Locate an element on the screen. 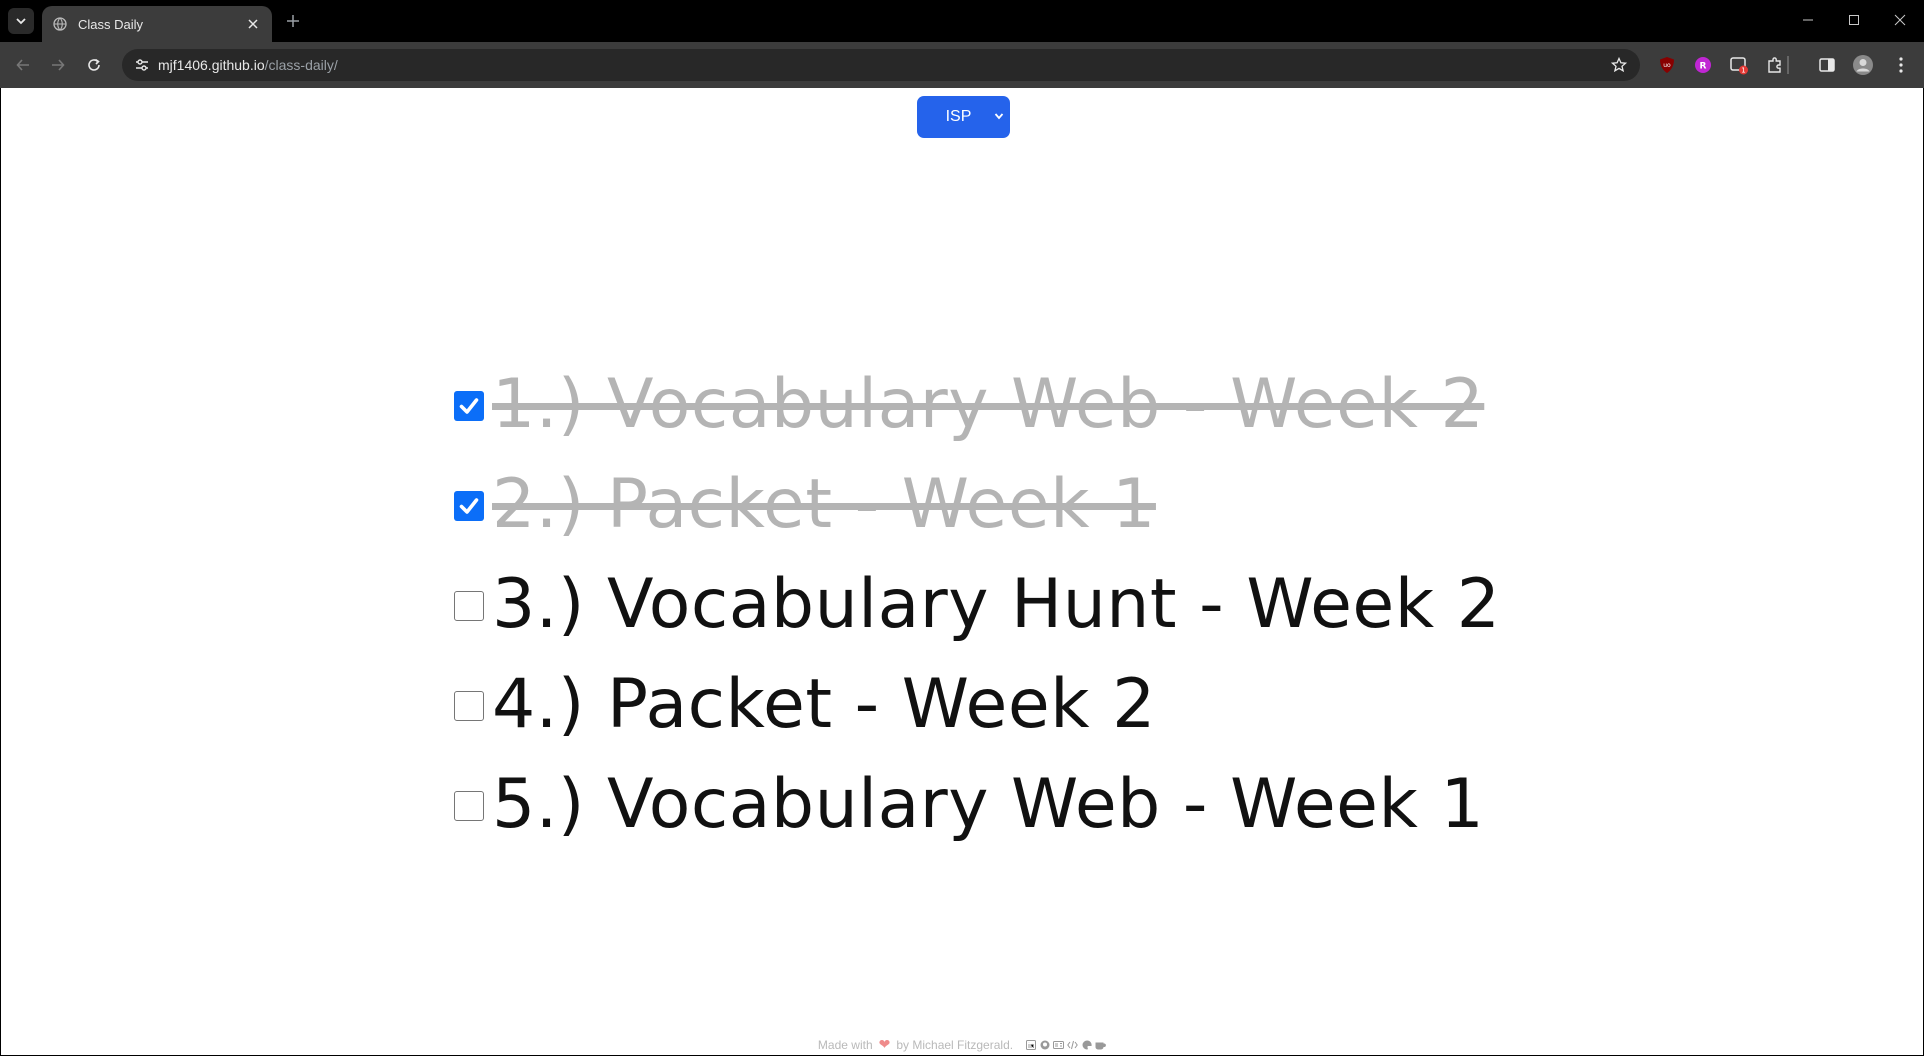 Image resolution: width=1924 pixels, height=1056 pixels. linkedin-icon is located at coordinates (1030, 1044).